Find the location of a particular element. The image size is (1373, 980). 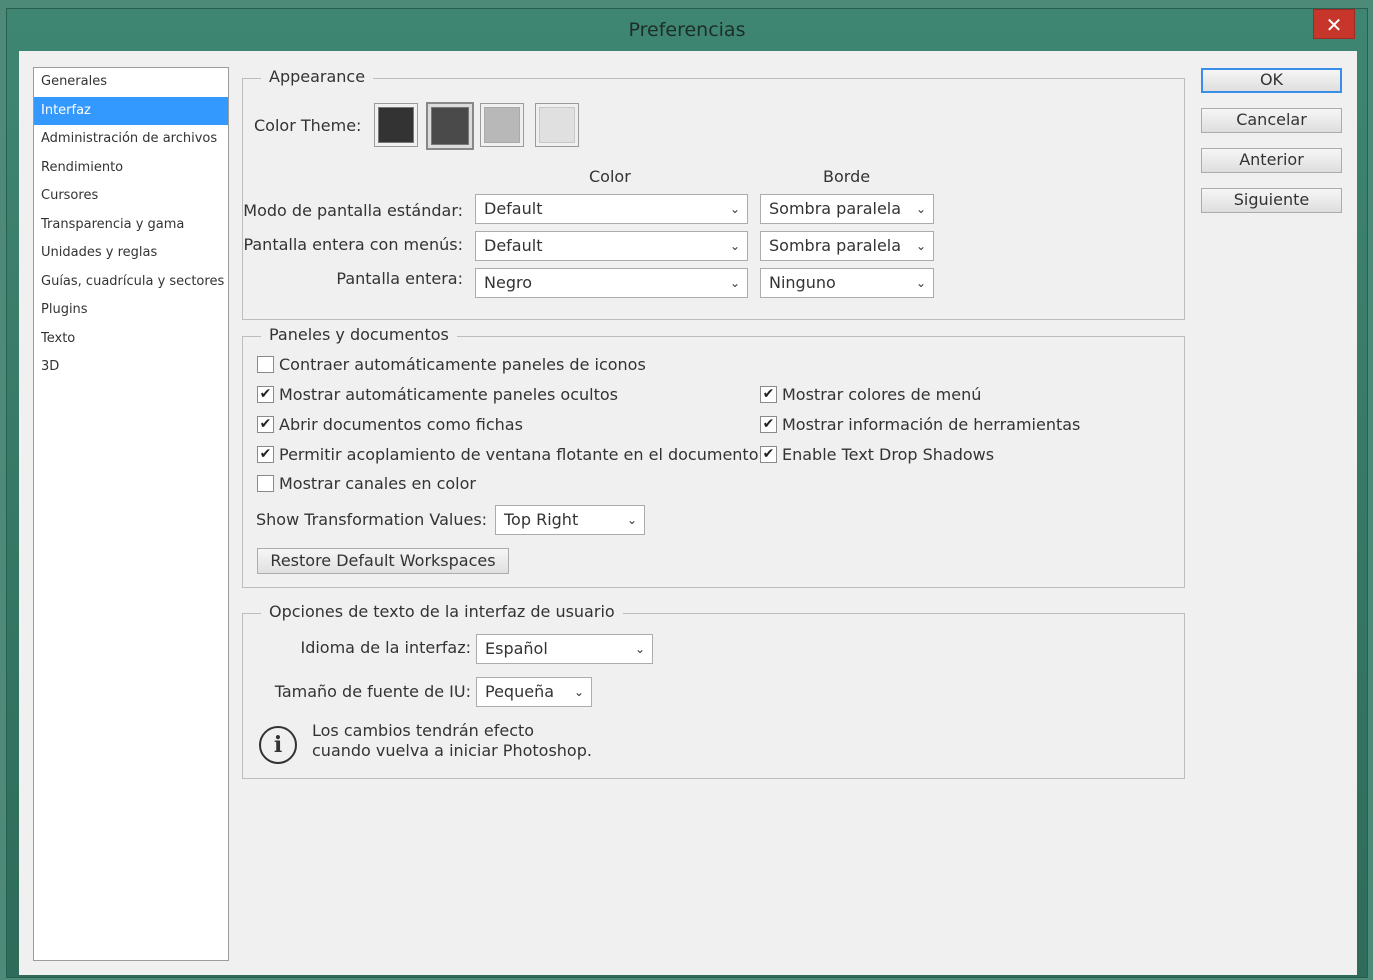

fullscreen-menus-color-value: Default is located at coordinates (513, 245).